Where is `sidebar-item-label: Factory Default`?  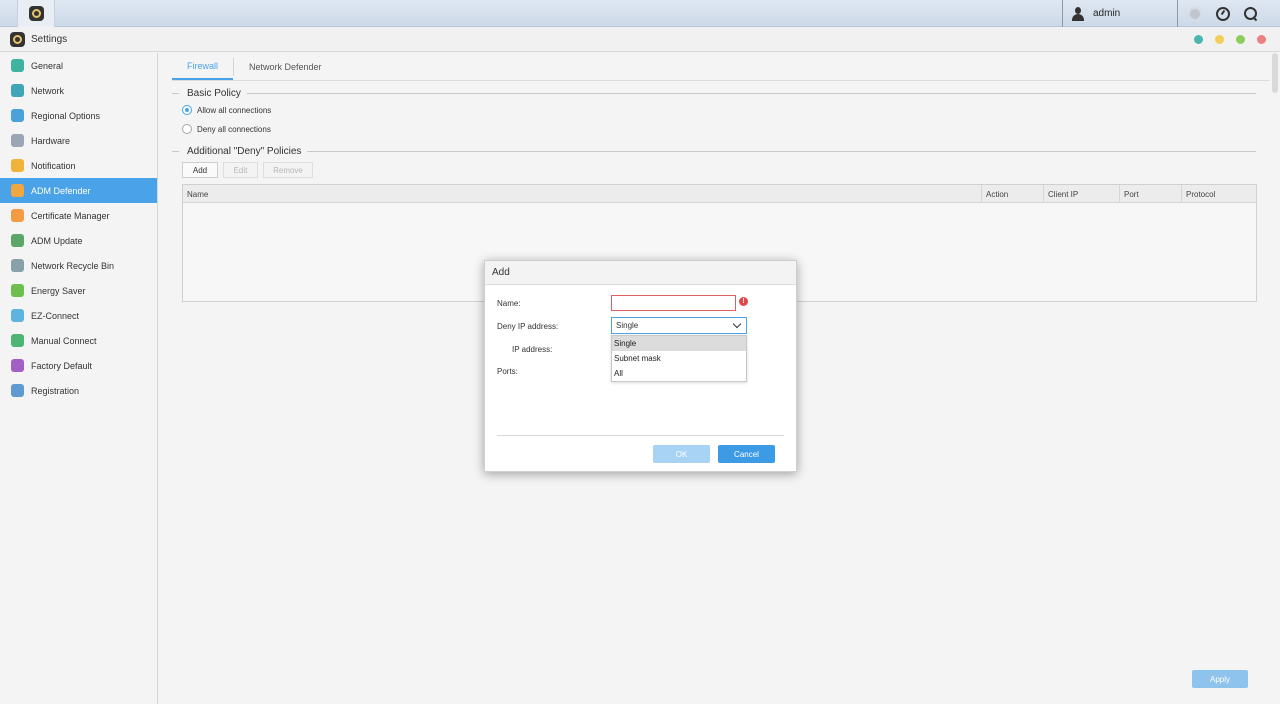 sidebar-item-label: Factory Default is located at coordinates (62, 365).